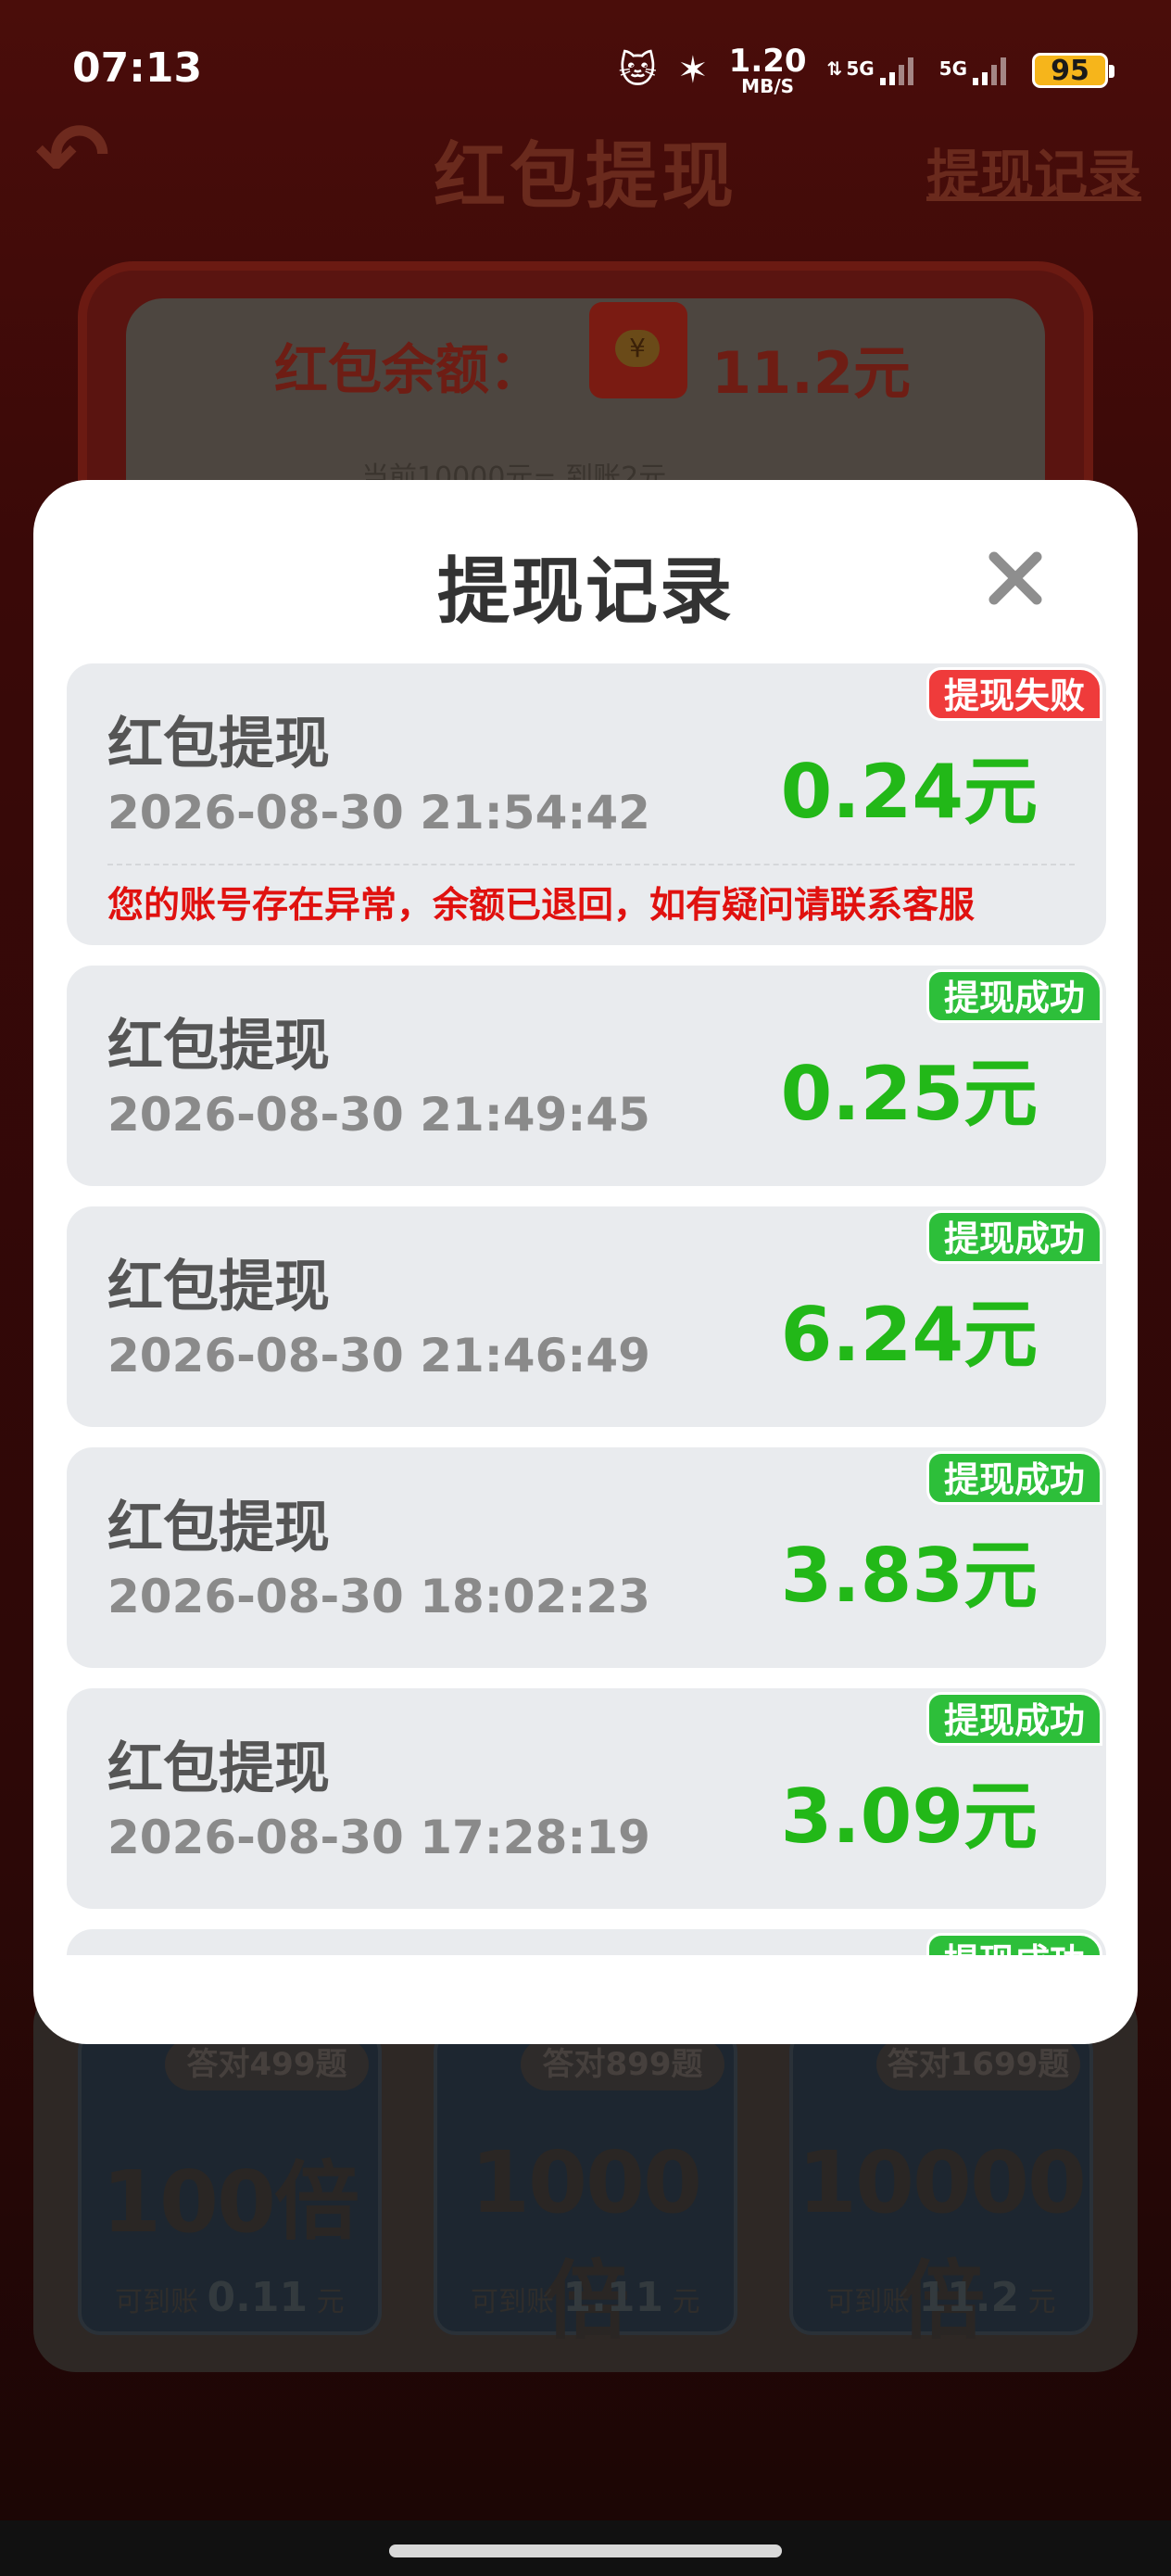 Image resolution: width=1171 pixels, height=2576 pixels. I want to click on home-gesture-bar, so click(585, 2550).